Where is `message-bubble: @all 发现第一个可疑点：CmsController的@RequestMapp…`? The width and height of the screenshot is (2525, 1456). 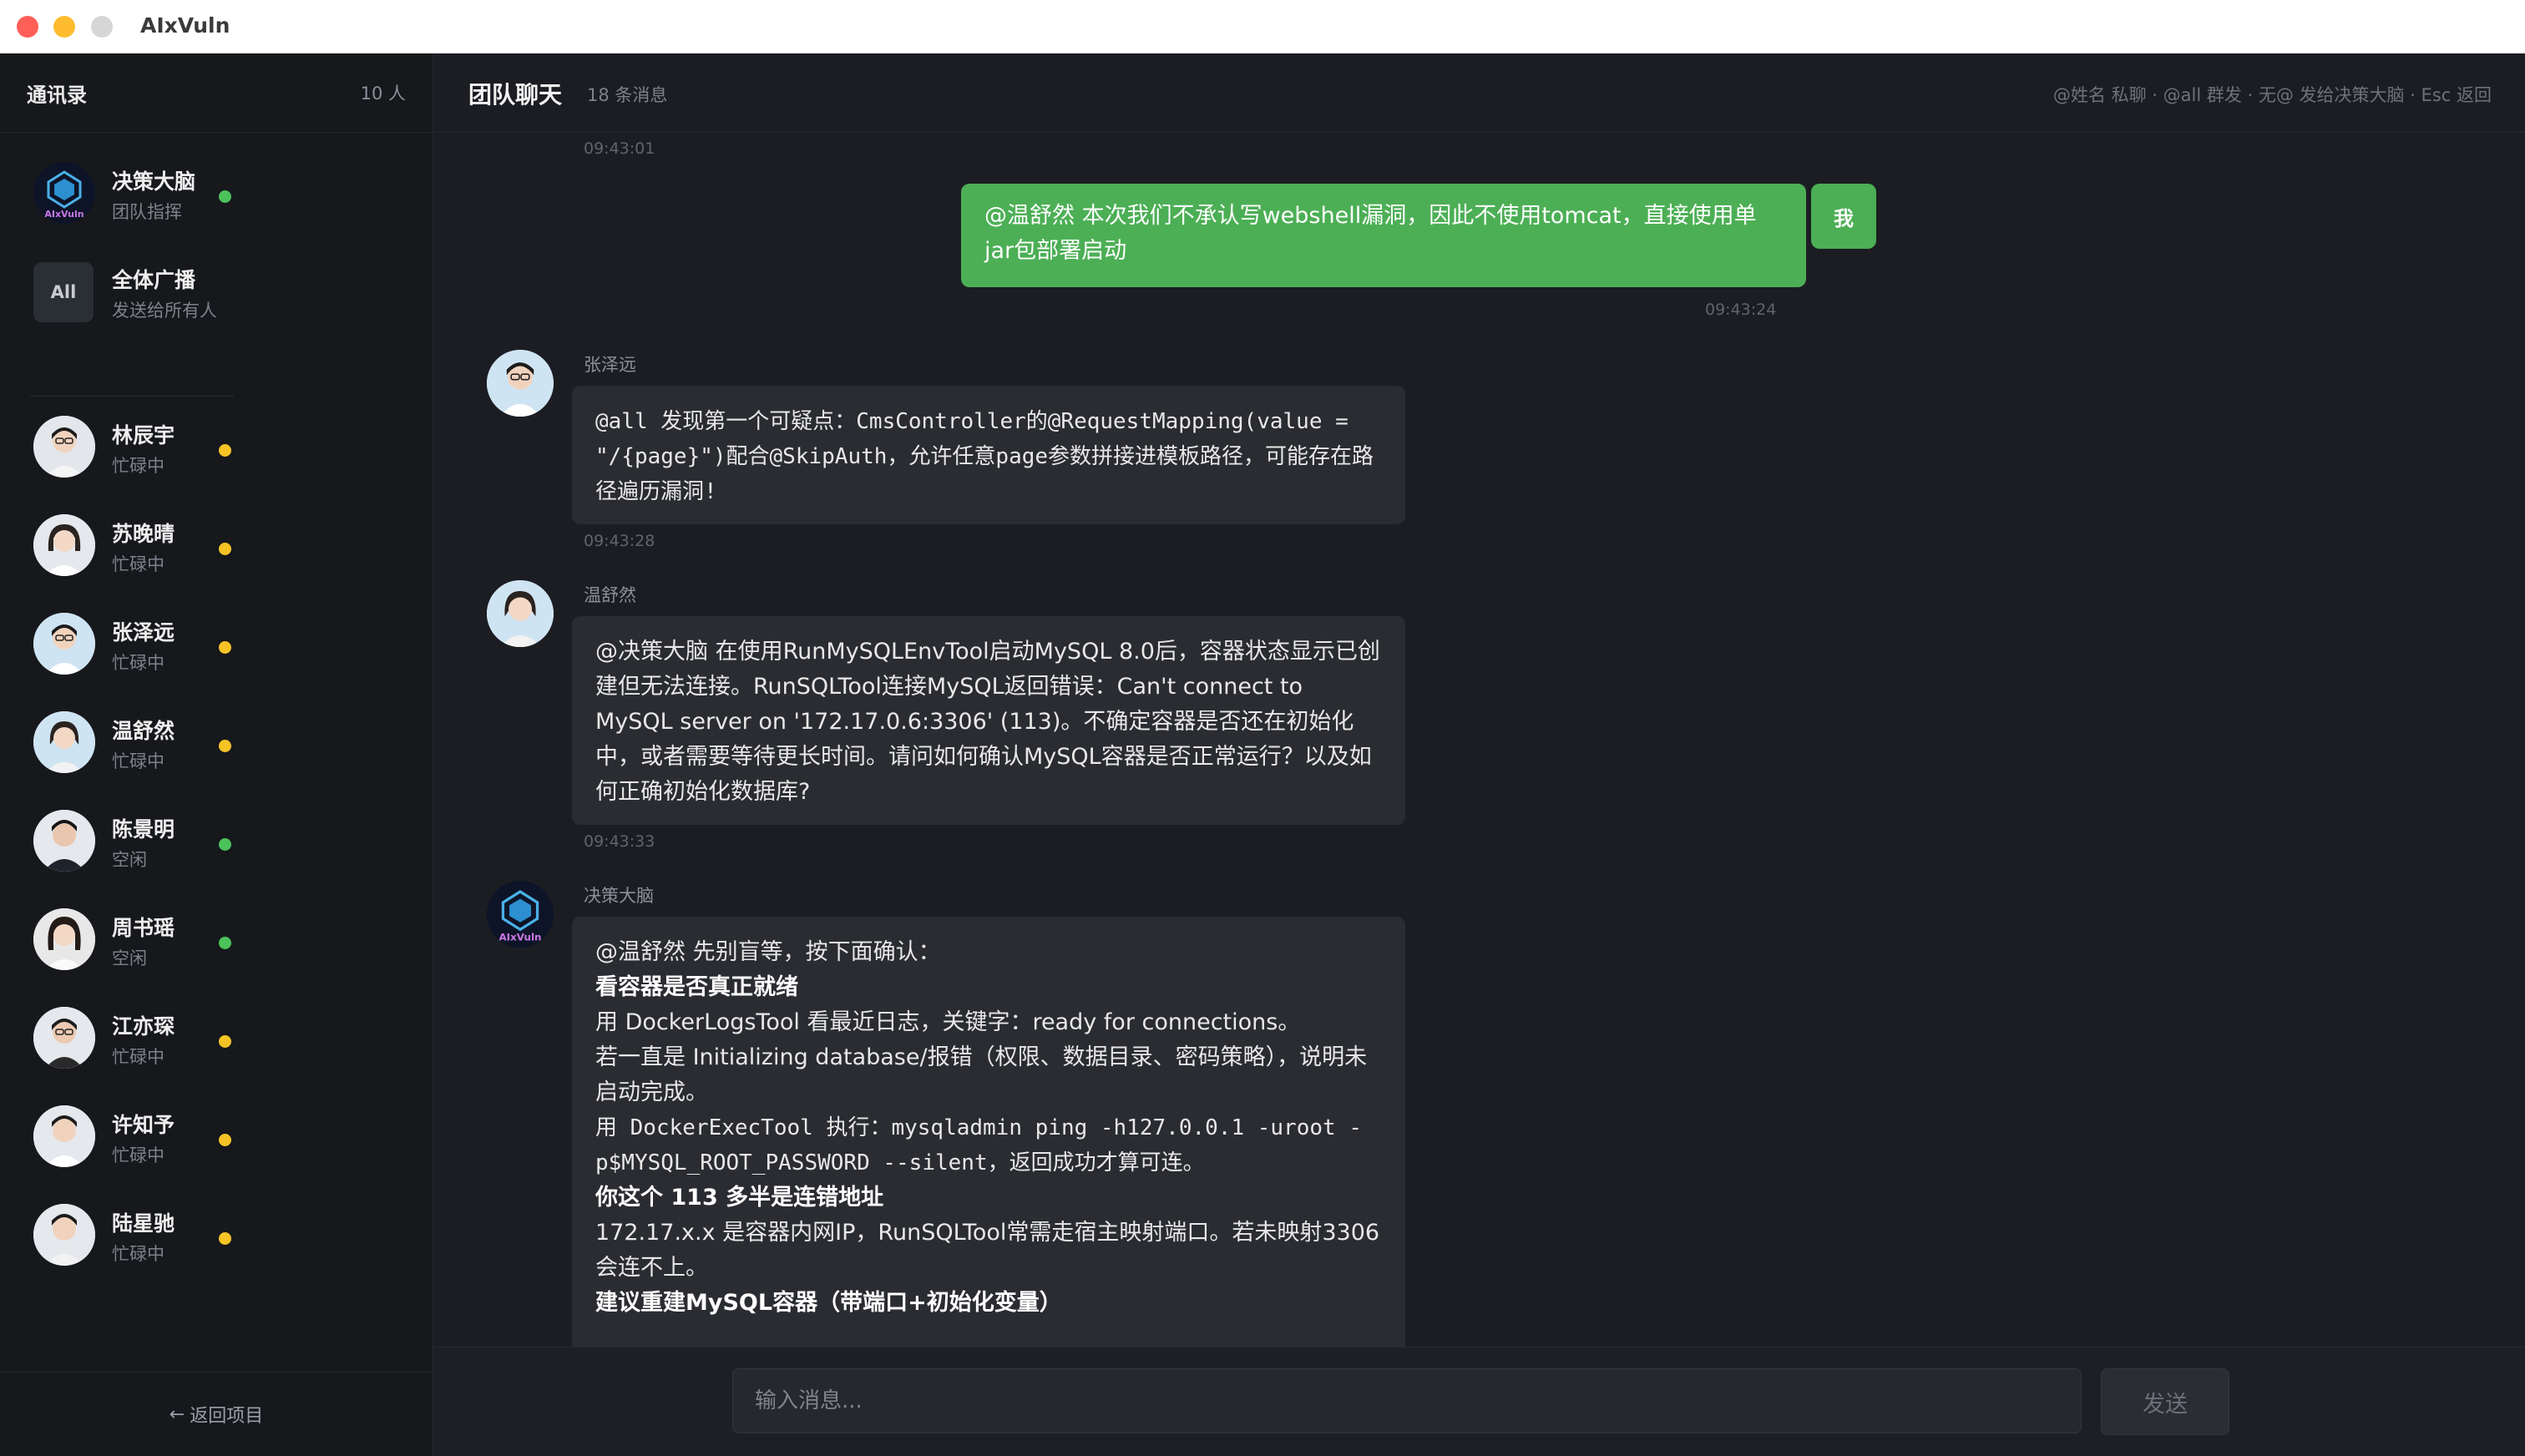
message-bubble: @all 发现第一个可疑点：CmsController的@RequestMapp… is located at coordinates (988, 455).